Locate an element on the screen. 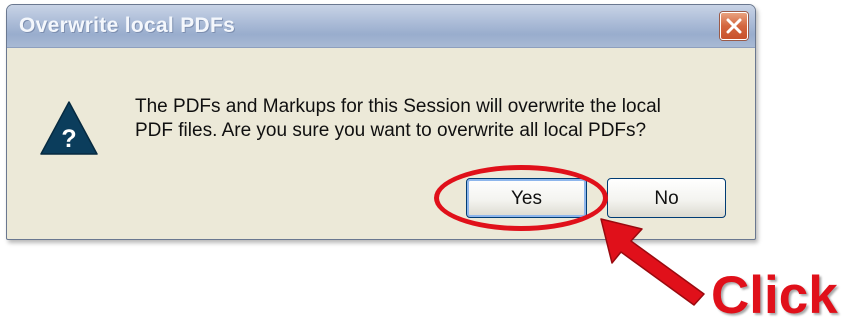  close-icon is located at coordinates (734, 26).